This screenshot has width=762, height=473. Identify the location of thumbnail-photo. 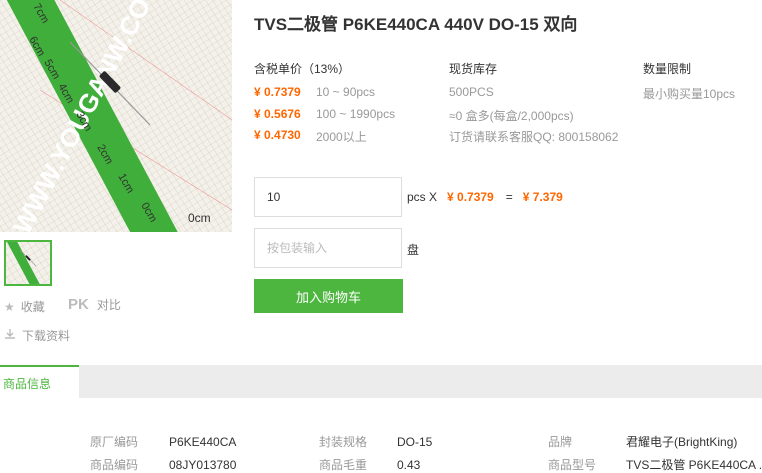
(28, 263).